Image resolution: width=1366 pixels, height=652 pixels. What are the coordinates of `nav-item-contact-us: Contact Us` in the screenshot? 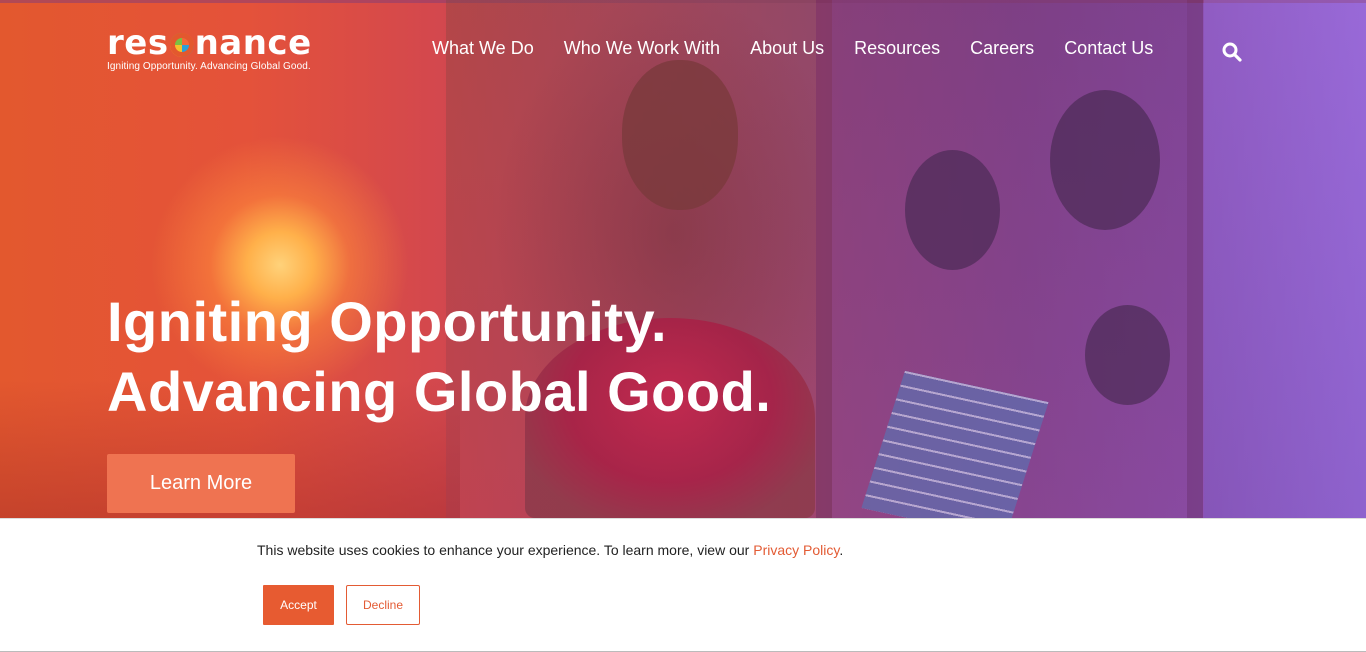 It's located at (1108, 48).